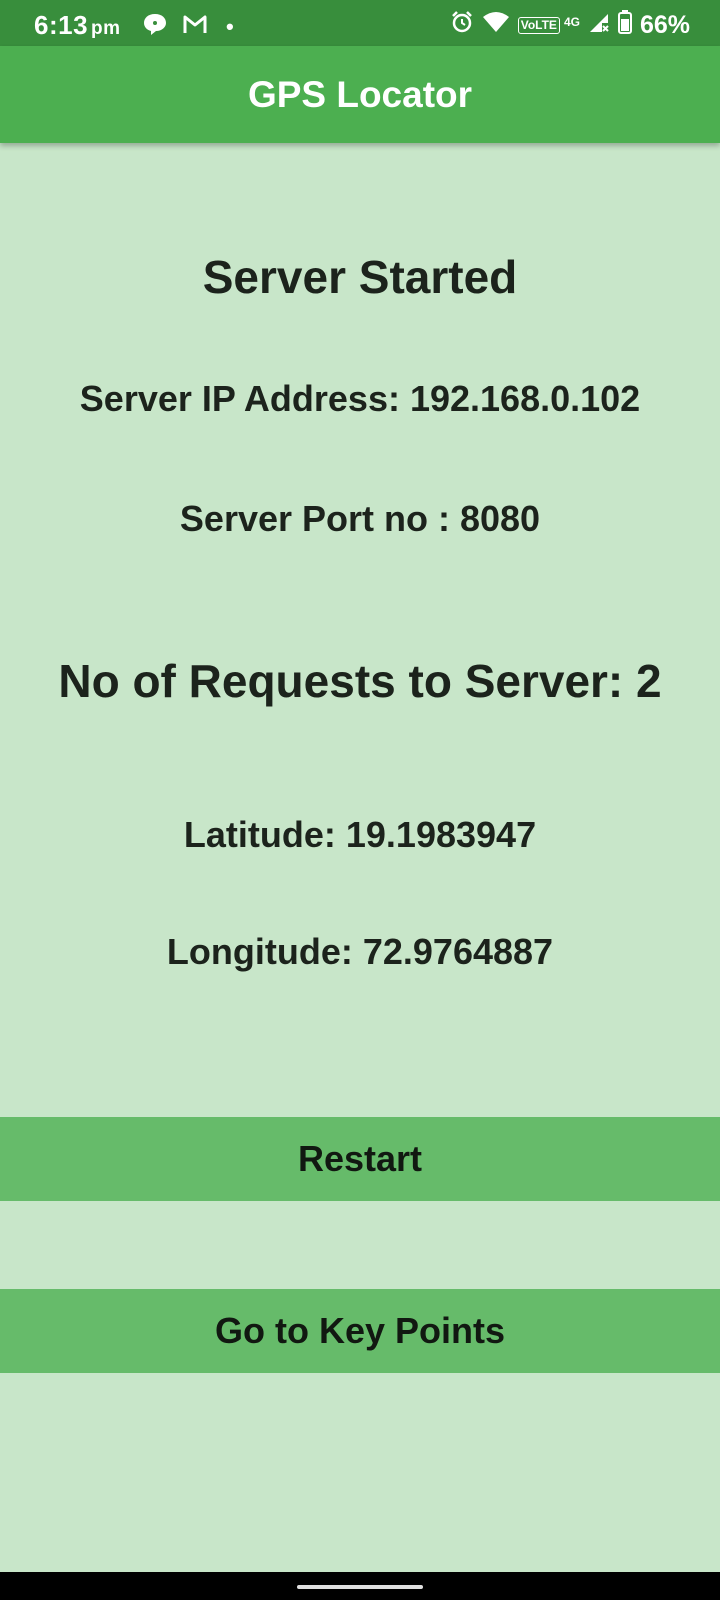 The image size is (720, 1600). What do you see at coordinates (360, 834) in the screenshot?
I see `latitude: Latitude: 19.1983947` at bounding box center [360, 834].